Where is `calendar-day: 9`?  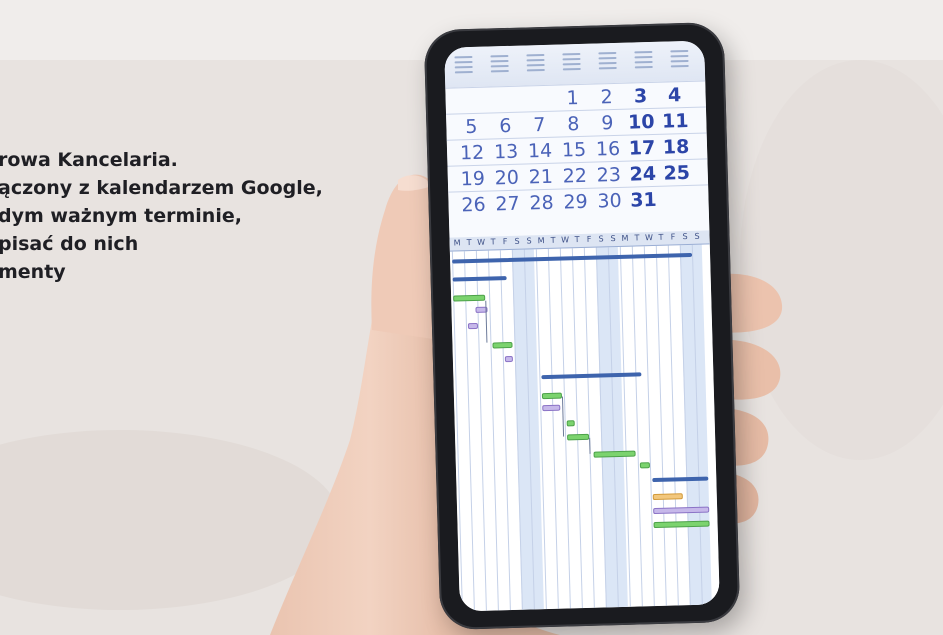 calendar-day: 9 is located at coordinates (607, 123).